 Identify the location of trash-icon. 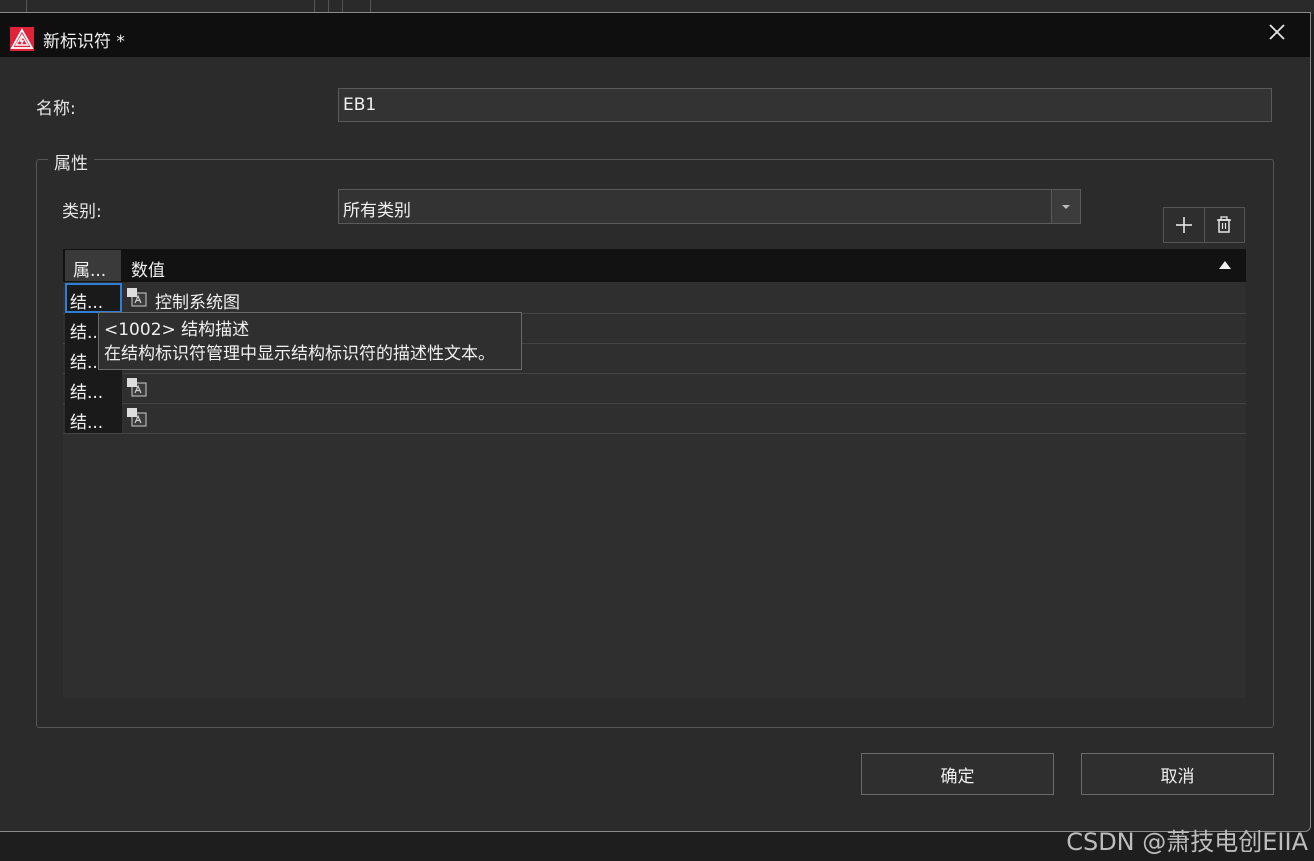
(1224, 224).